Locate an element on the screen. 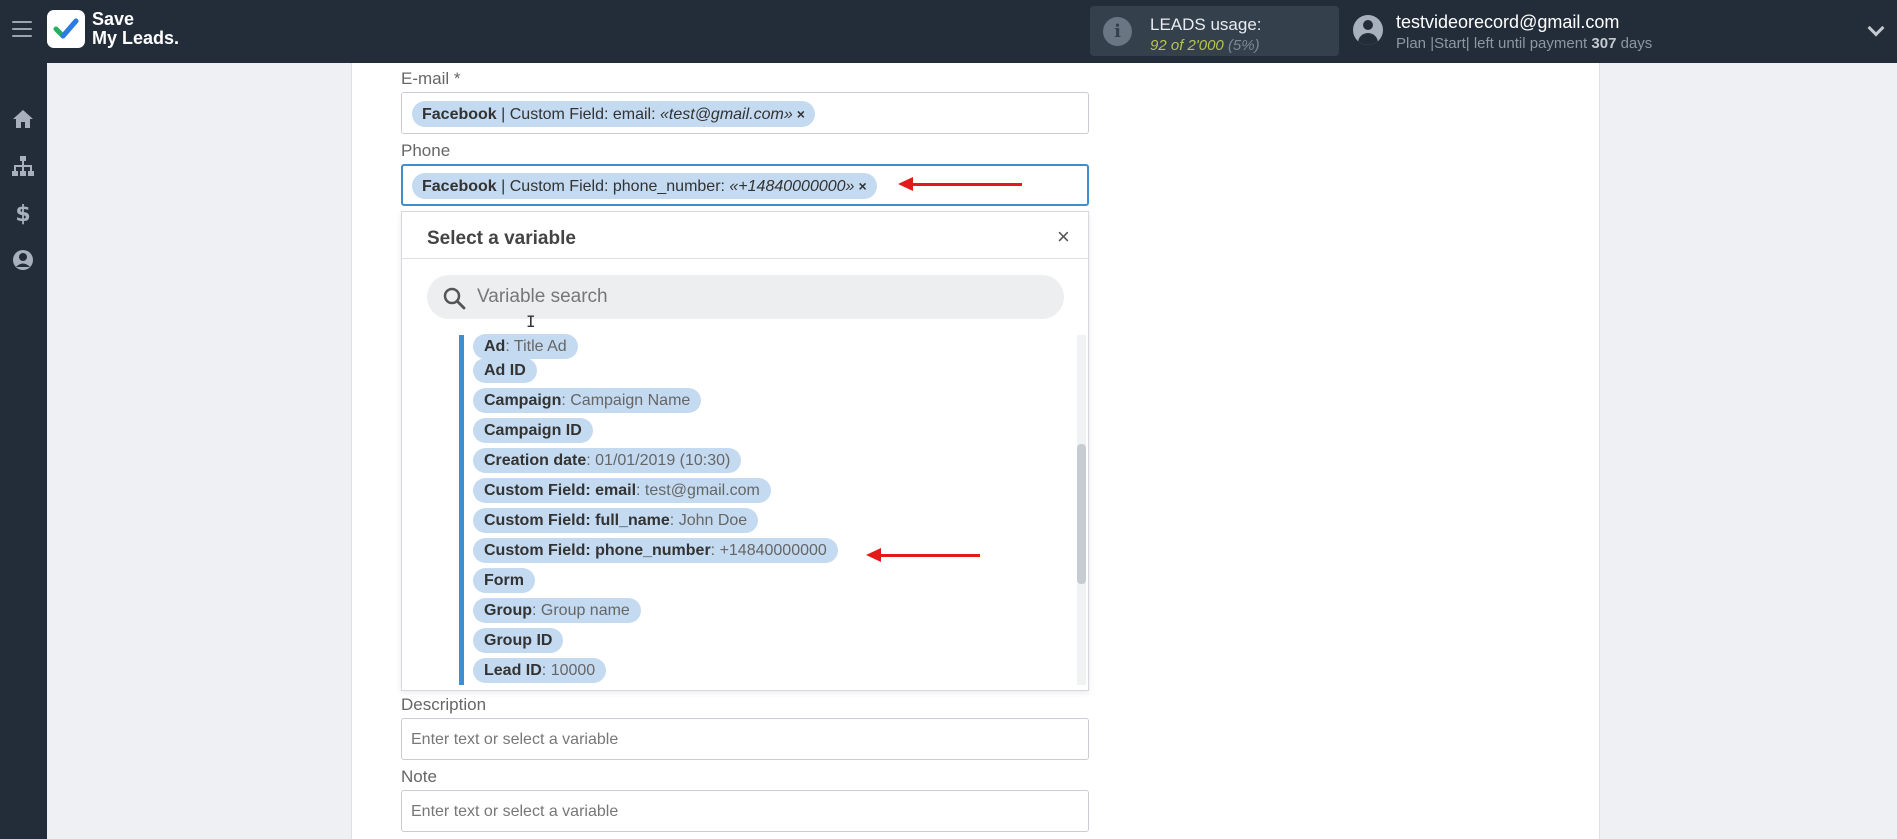 The image size is (1897, 839). account-icon is located at coordinates (23, 260).